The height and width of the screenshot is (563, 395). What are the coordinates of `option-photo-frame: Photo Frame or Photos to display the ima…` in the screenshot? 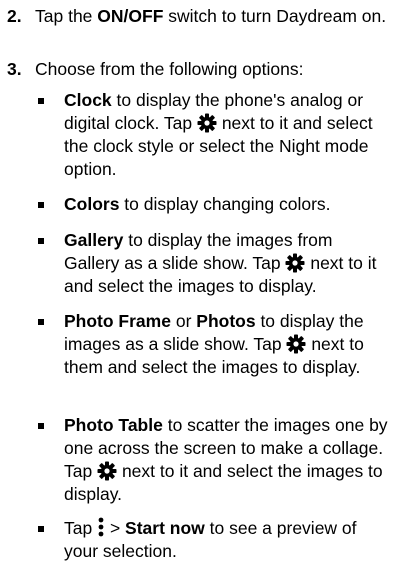 It's located at (215, 344).